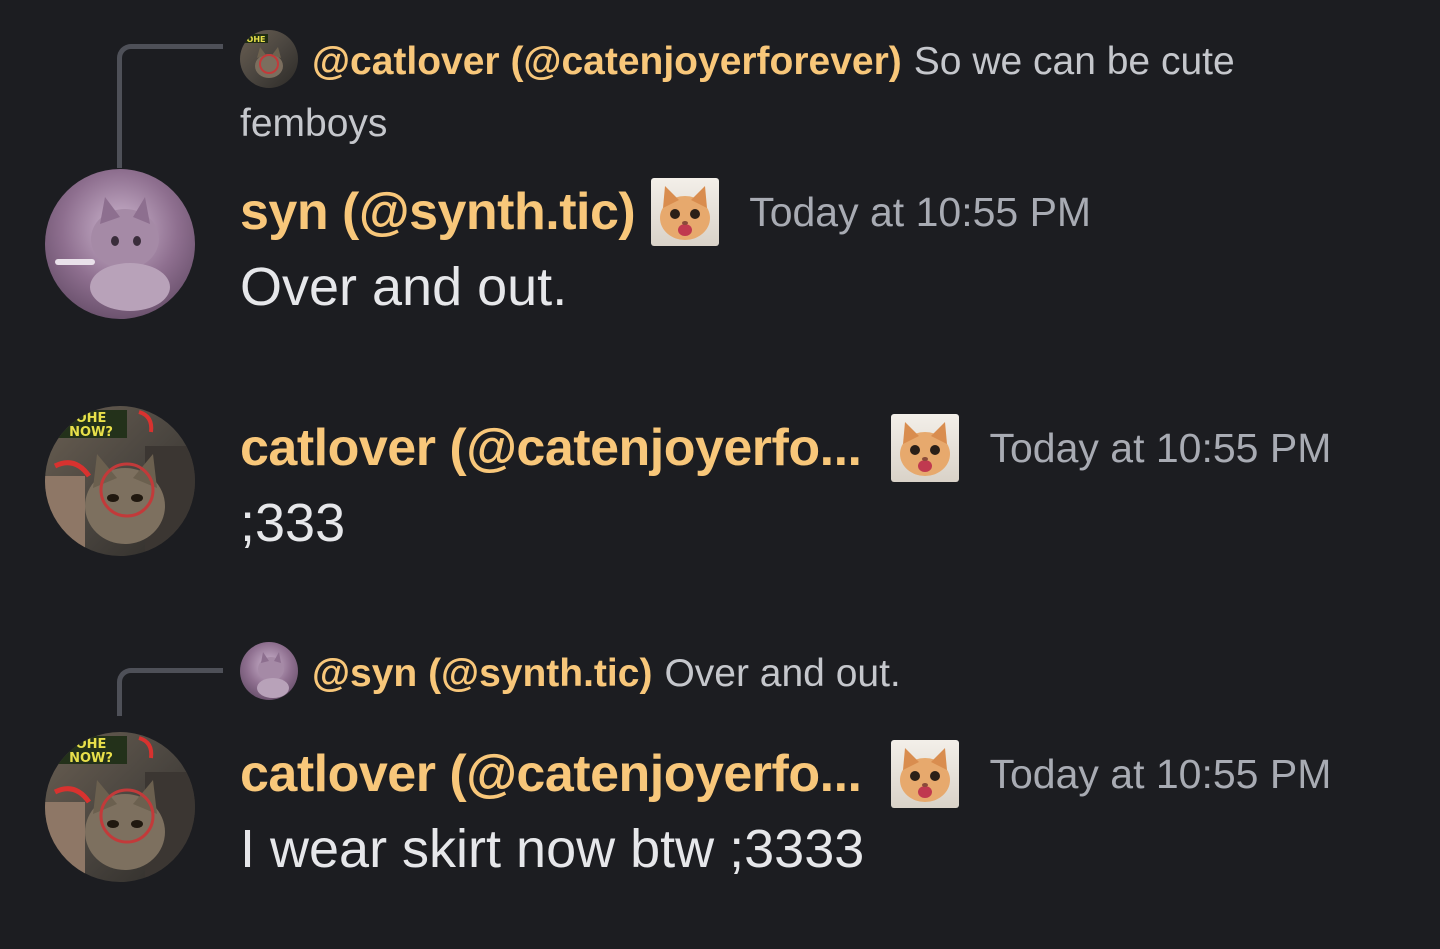 The height and width of the screenshot is (949, 1440). Describe the element at coordinates (269, 59) in the screenshot. I see `tabby-cat-avatar-icon: OHE` at that location.